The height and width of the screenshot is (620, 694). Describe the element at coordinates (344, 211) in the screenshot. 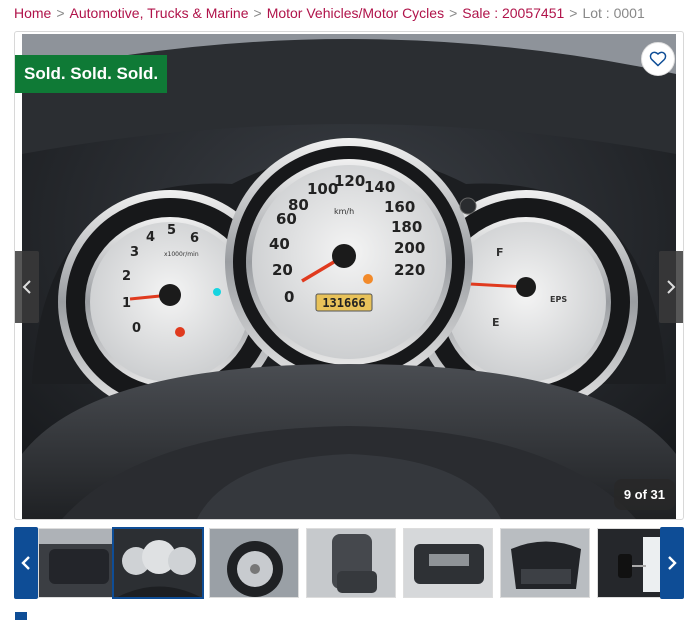

I see `speed-unit-label: km/h` at that location.